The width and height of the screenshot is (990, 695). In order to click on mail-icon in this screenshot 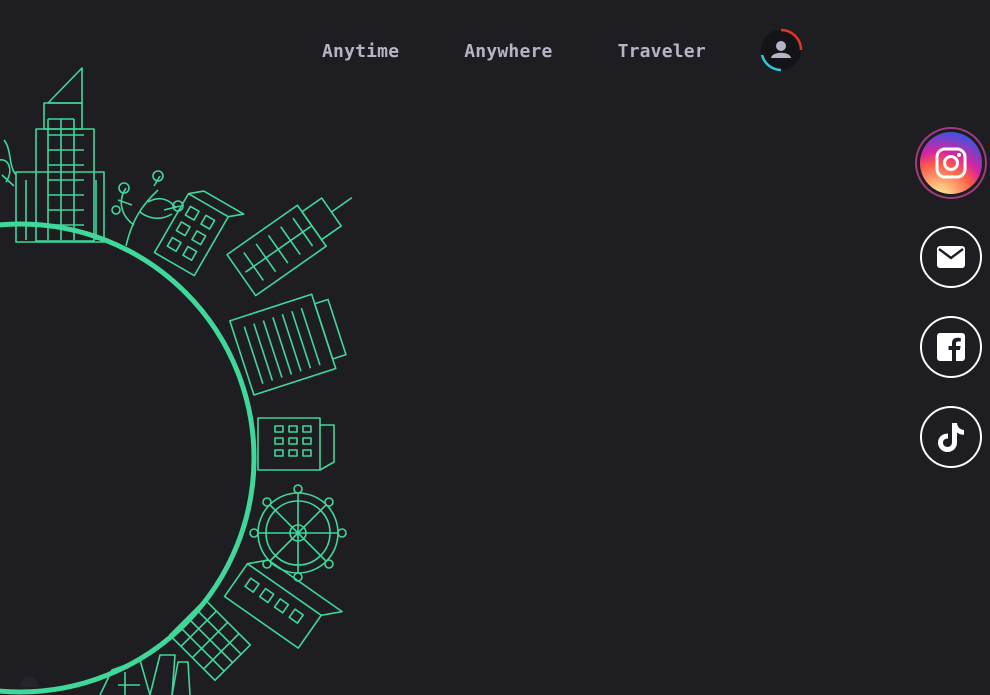, I will do `click(951, 257)`.